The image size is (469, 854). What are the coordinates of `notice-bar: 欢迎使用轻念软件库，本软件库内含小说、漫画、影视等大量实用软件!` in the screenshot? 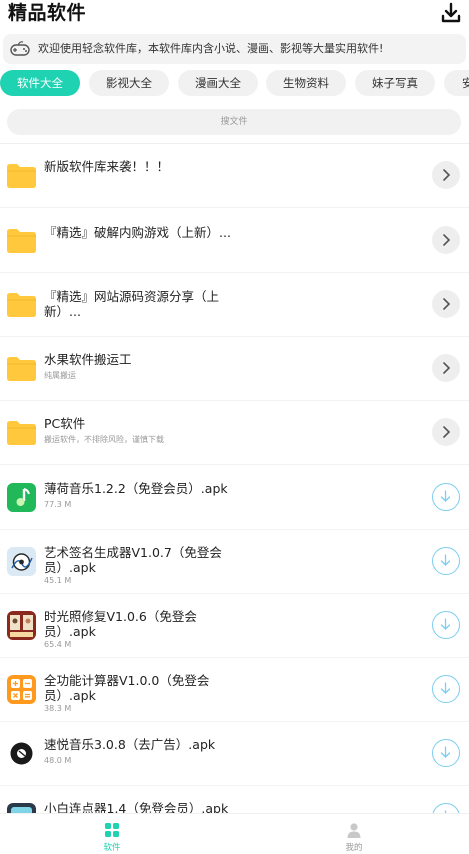 It's located at (234, 49).